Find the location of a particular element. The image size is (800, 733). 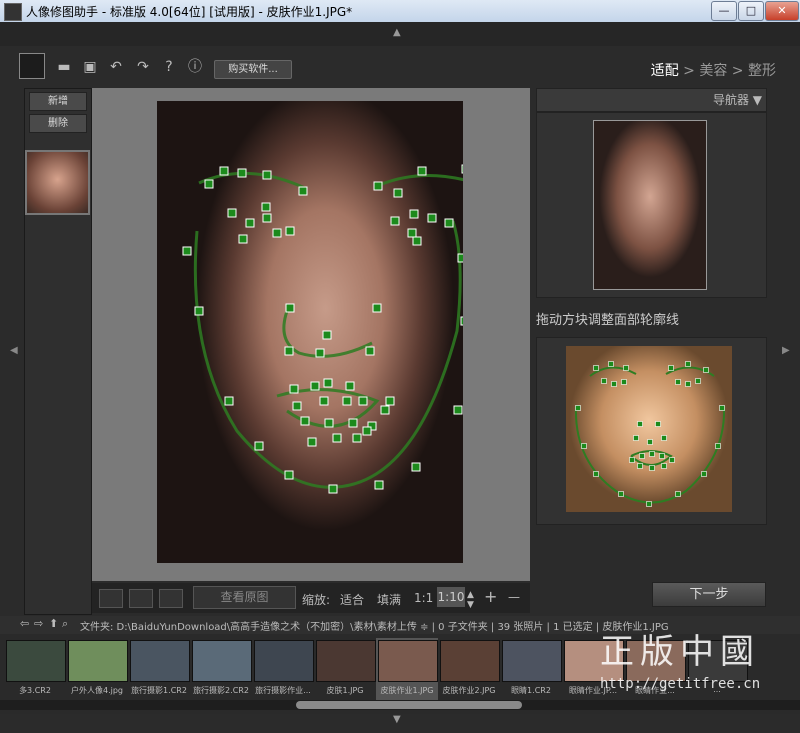

split-horizontal-view-icon is located at coordinates (171, 598).